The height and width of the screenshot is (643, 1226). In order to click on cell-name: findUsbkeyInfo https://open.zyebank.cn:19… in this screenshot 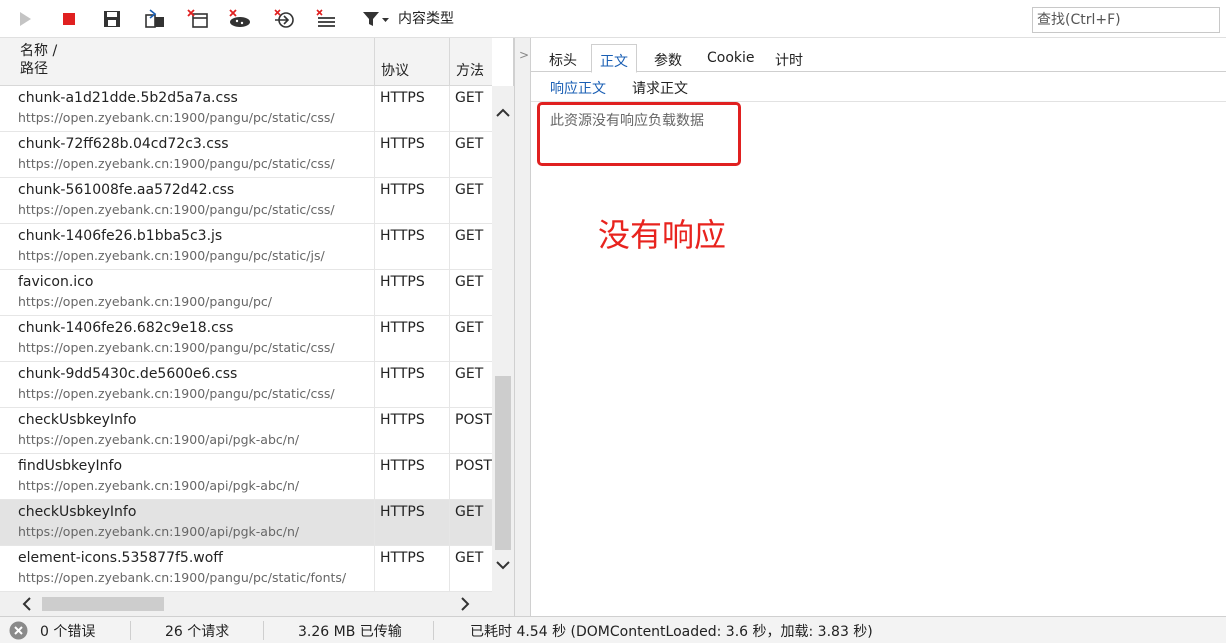, I will do `click(187, 477)`.